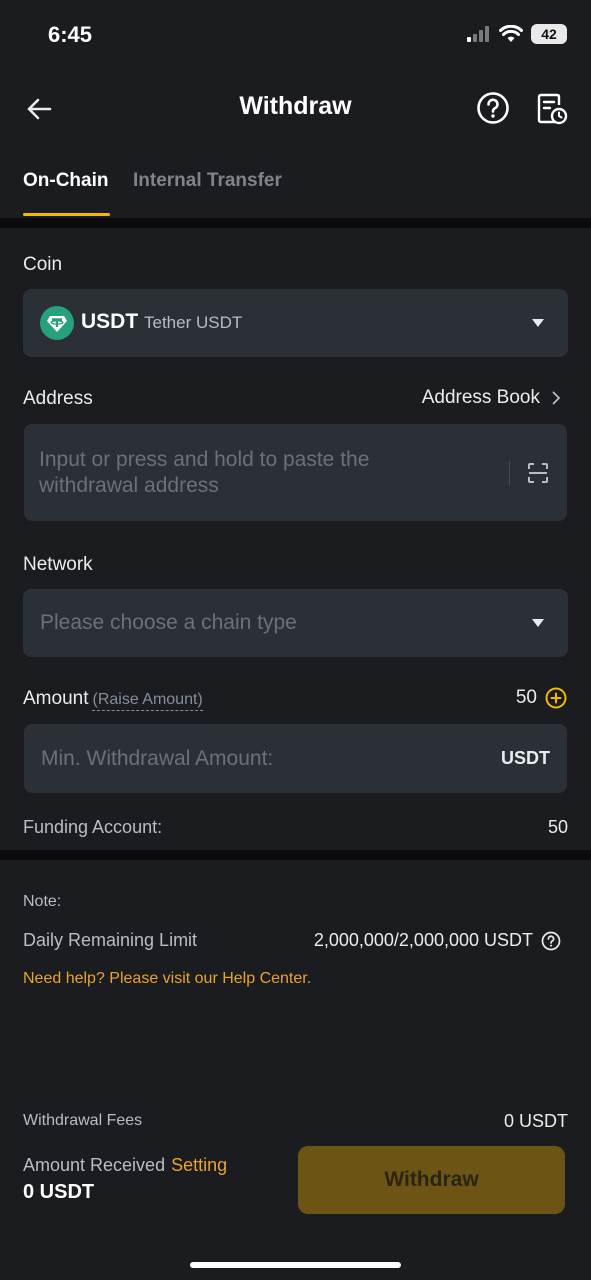  I want to click on history-button, so click(552, 109).